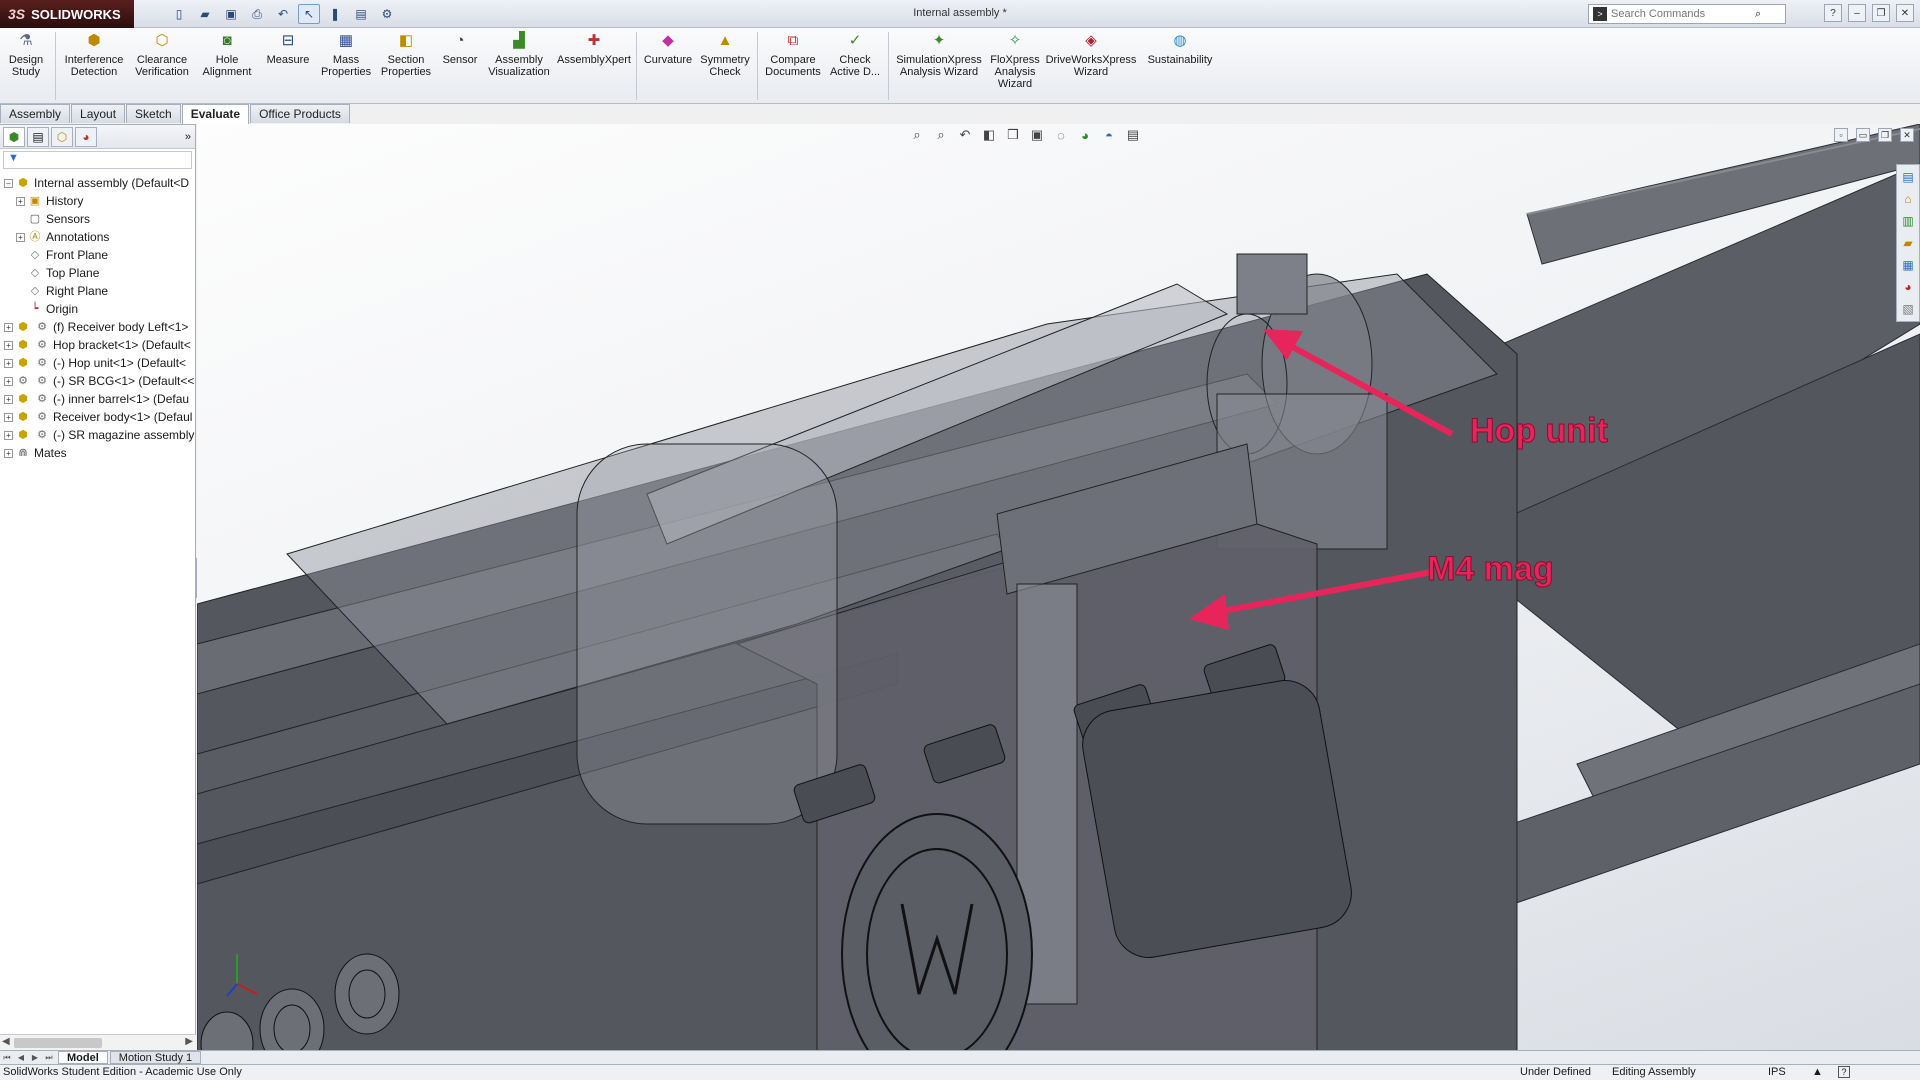 Image resolution: width=1920 pixels, height=1080 pixels. What do you see at coordinates (97, 160) in the screenshot?
I see `tree-filter: ▼` at bounding box center [97, 160].